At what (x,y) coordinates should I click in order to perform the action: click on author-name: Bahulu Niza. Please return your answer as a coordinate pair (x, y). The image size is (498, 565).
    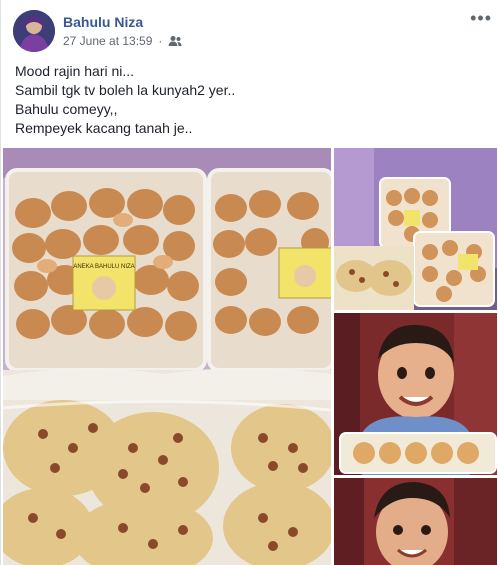
    Looking at the image, I should click on (103, 22).